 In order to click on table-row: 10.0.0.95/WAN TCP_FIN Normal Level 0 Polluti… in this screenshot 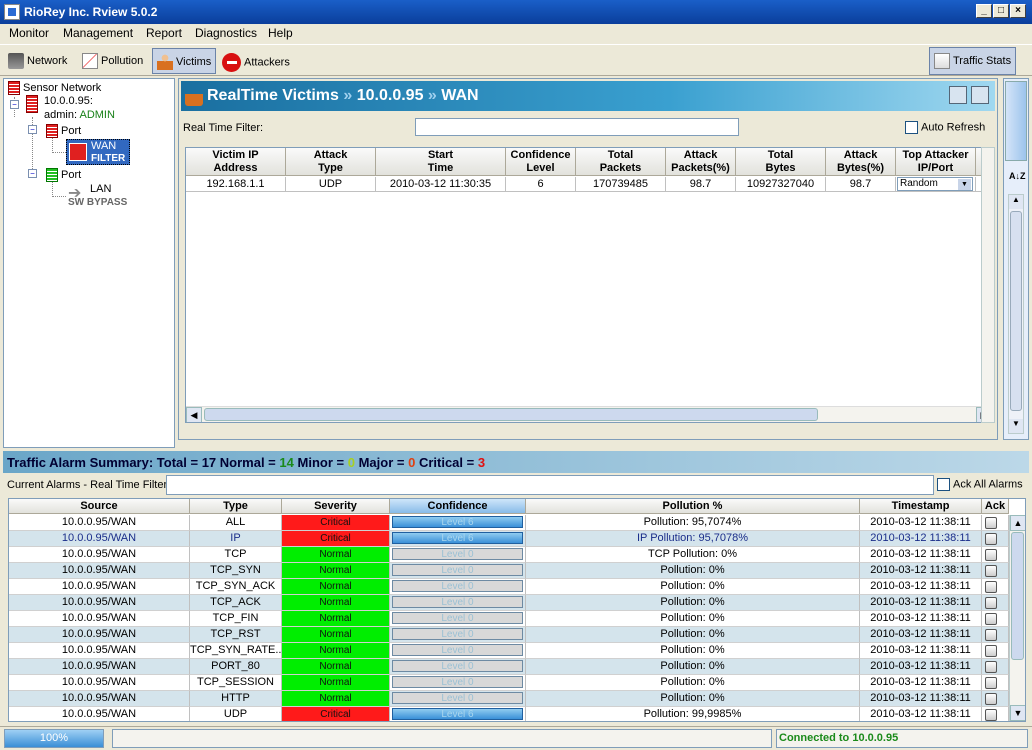, I will do `click(509, 619)`.